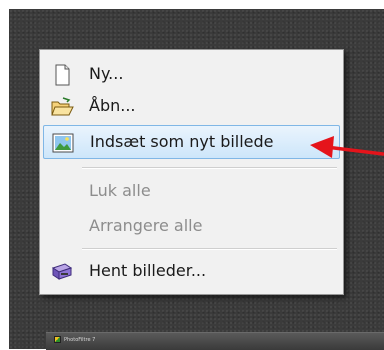 This screenshot has width=384, height=350. What do you see at coordinates (146, 225) in the screenshot?
I see `menu-item-label: Arrangere alle` at bounding box center [146, 225].